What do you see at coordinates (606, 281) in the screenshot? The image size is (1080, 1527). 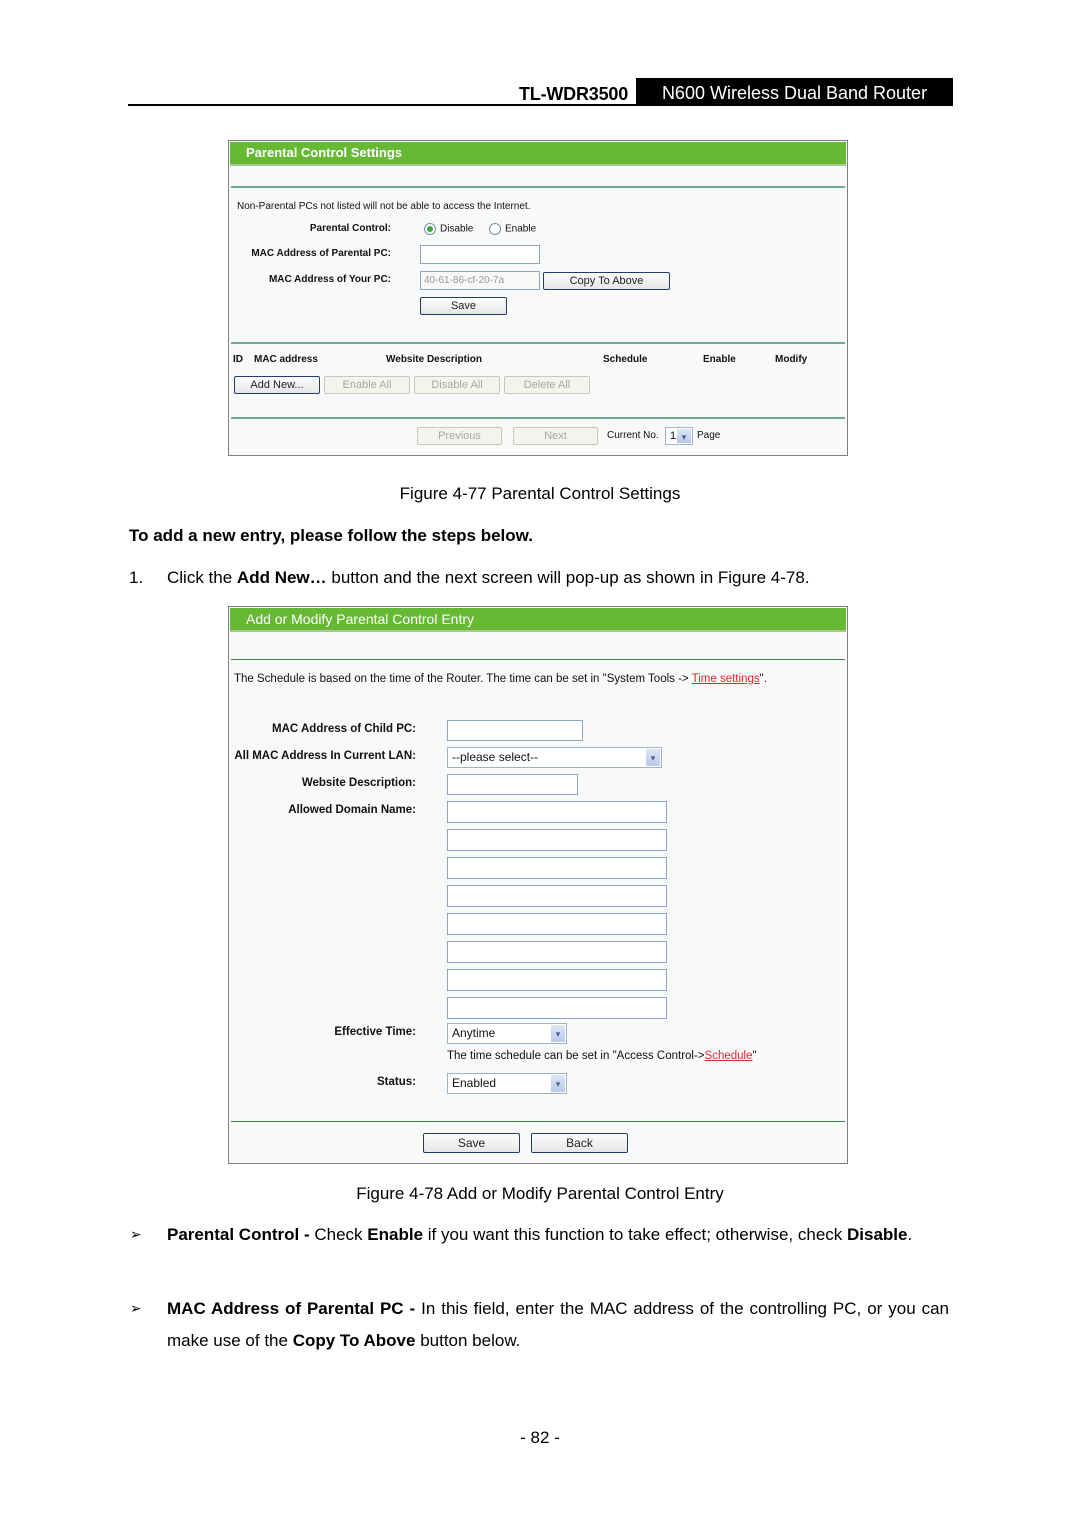 I see `copy-to-above-button: Copy To Above` at bounding box center [606, 281].